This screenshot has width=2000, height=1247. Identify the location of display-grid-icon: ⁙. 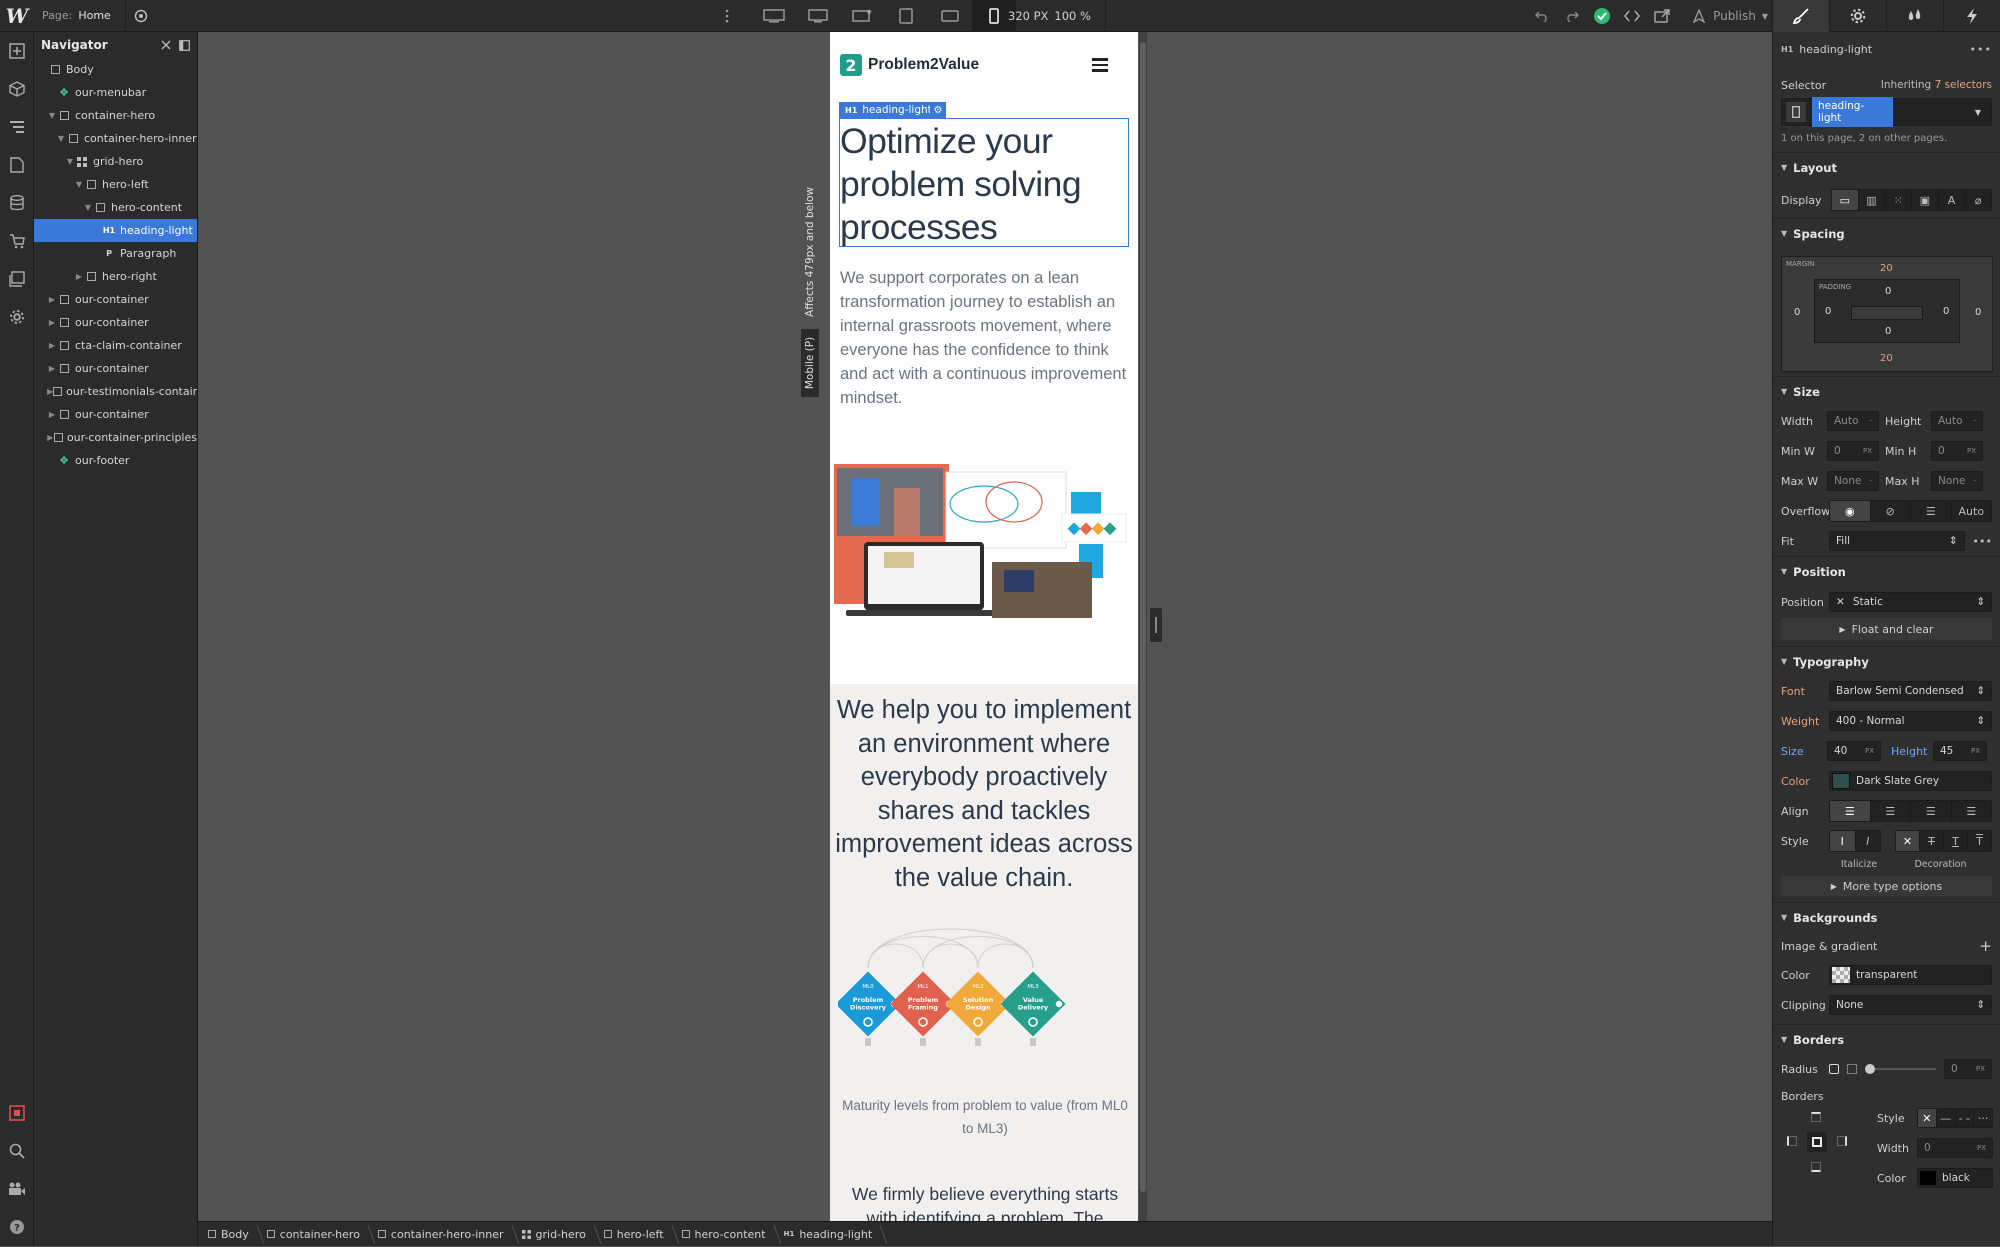
(1899, 200).